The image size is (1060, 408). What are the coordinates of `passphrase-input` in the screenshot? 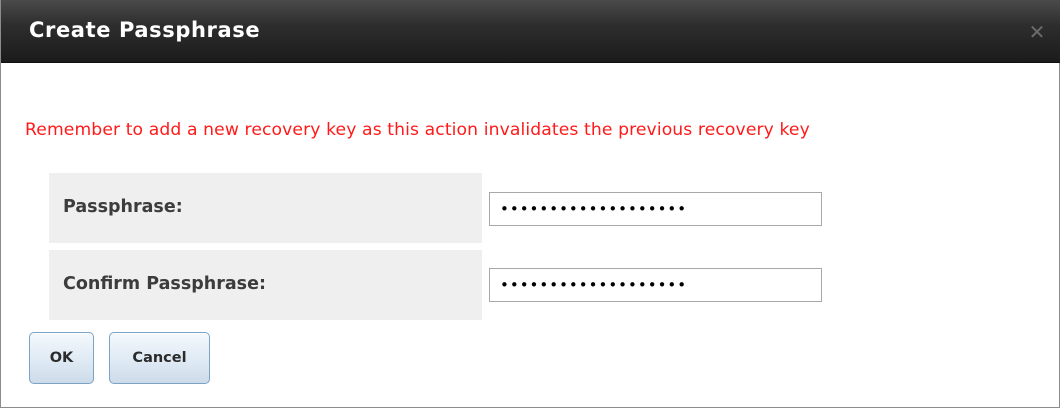 It's located at (655, 209).